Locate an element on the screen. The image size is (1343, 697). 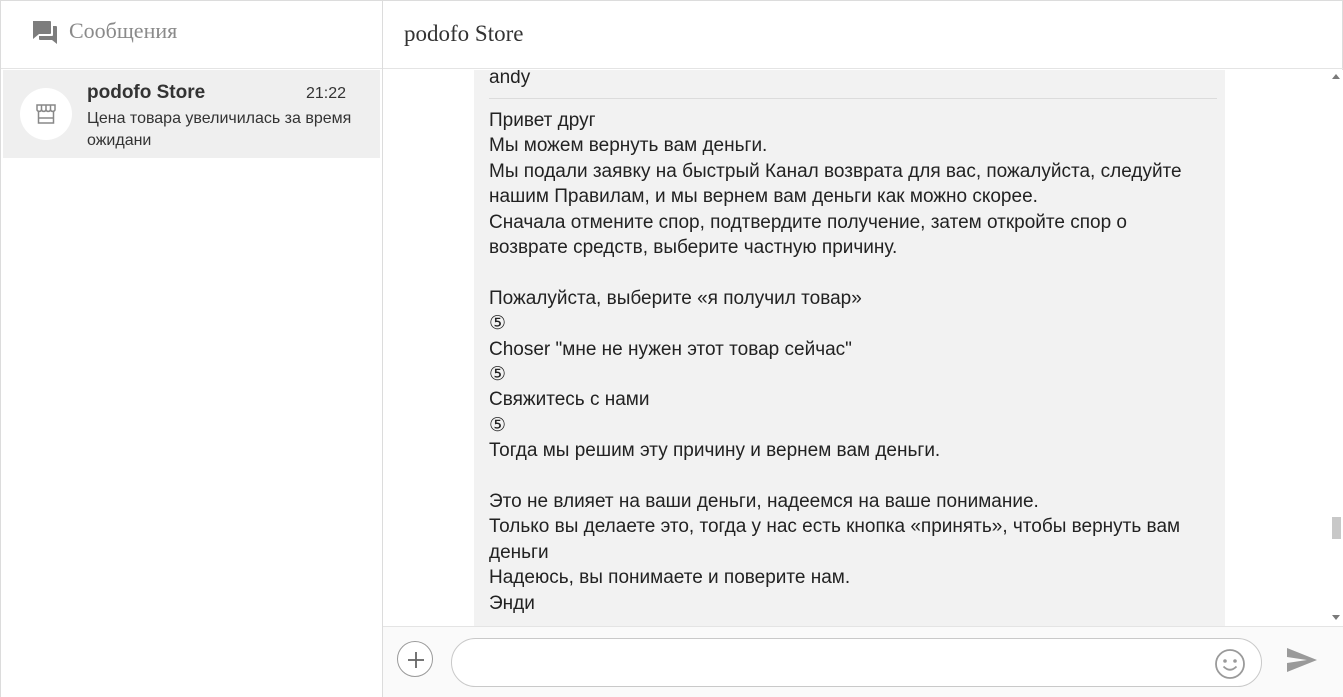
divider is located at coordinates (853, 98).